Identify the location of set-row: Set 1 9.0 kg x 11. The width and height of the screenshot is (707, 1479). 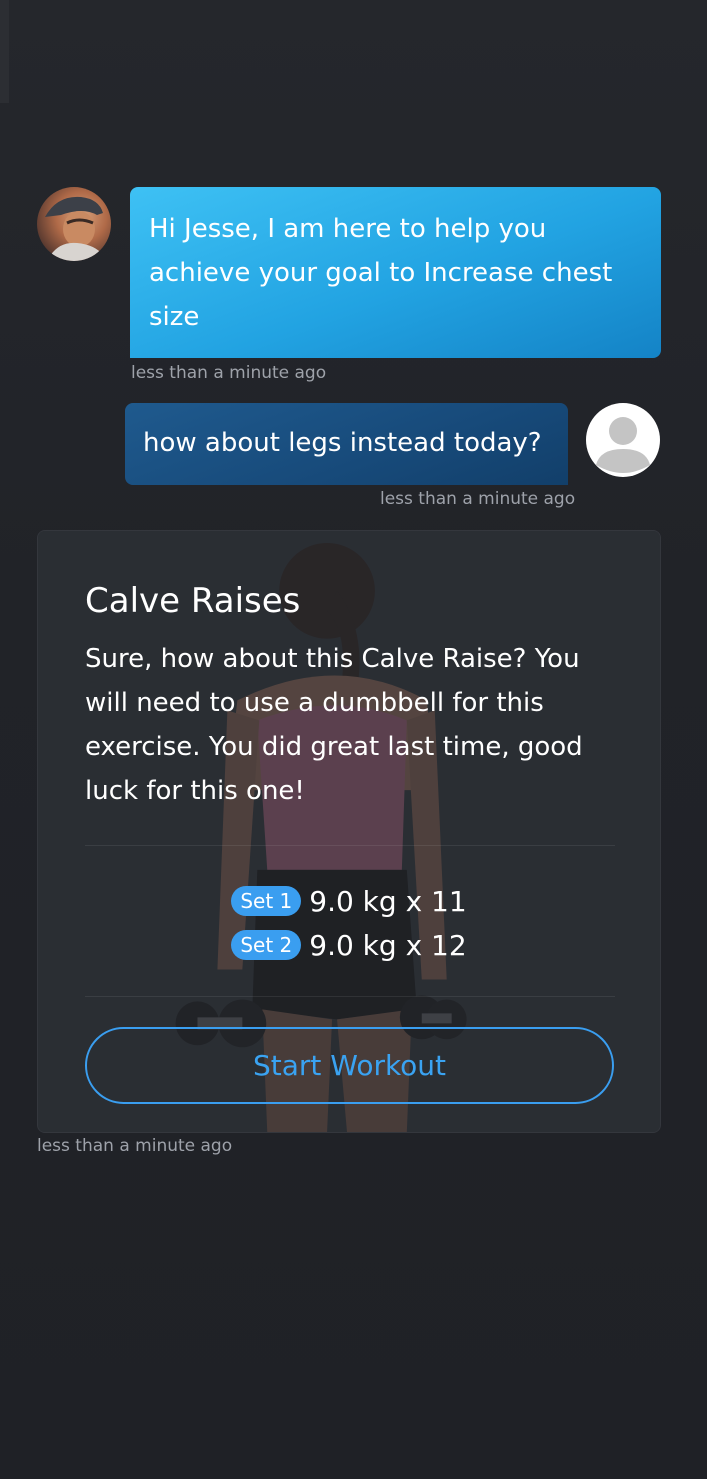
(349, 901).